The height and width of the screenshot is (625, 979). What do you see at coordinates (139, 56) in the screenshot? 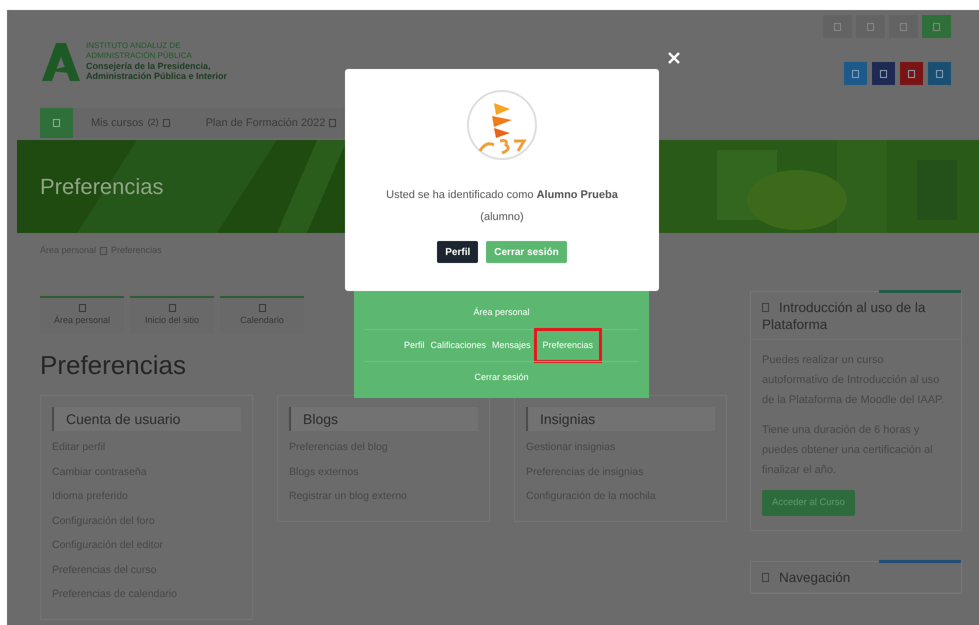
I see `logo-text: ADMINISTRACIÓN PÚBLICA` at bounding box center [139, 56].